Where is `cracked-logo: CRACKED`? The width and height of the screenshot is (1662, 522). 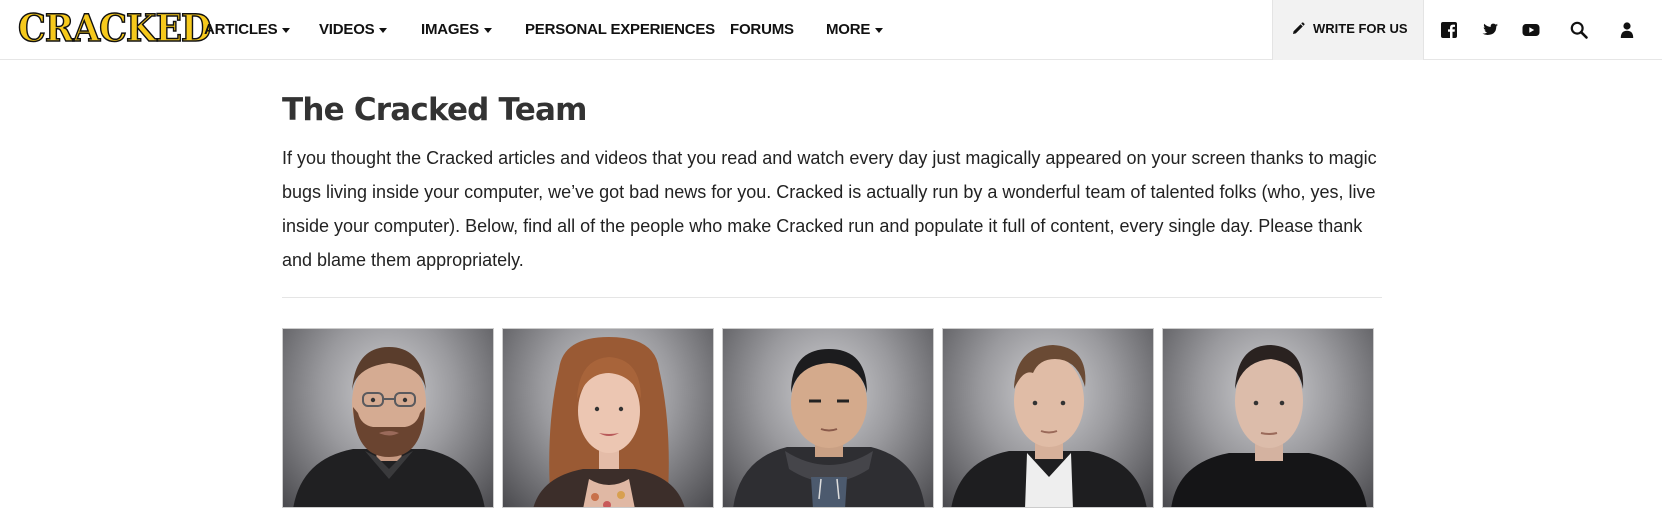
cracked-logo: CRACKED is located at coordinates (114, 28).